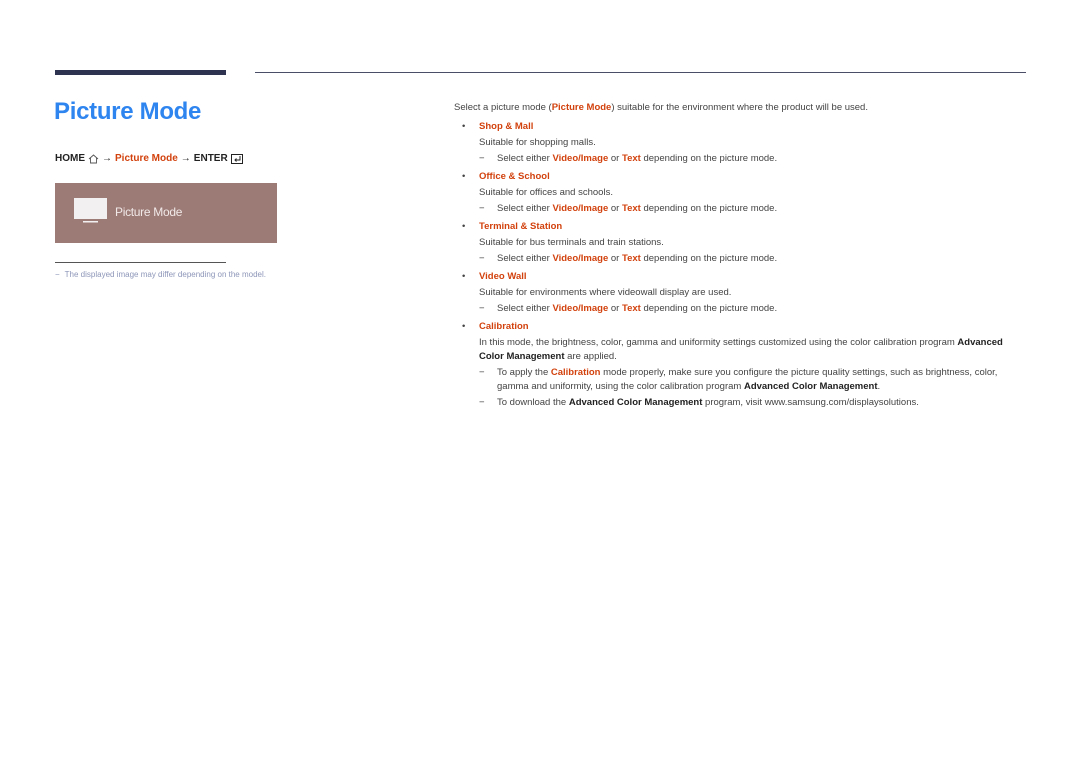 The image size is (1080, 763). What do you see at coordinates (503, 107) in the screenshot?
I see `intro-text: Select a picture mode (` at bounding box center [503, 107].